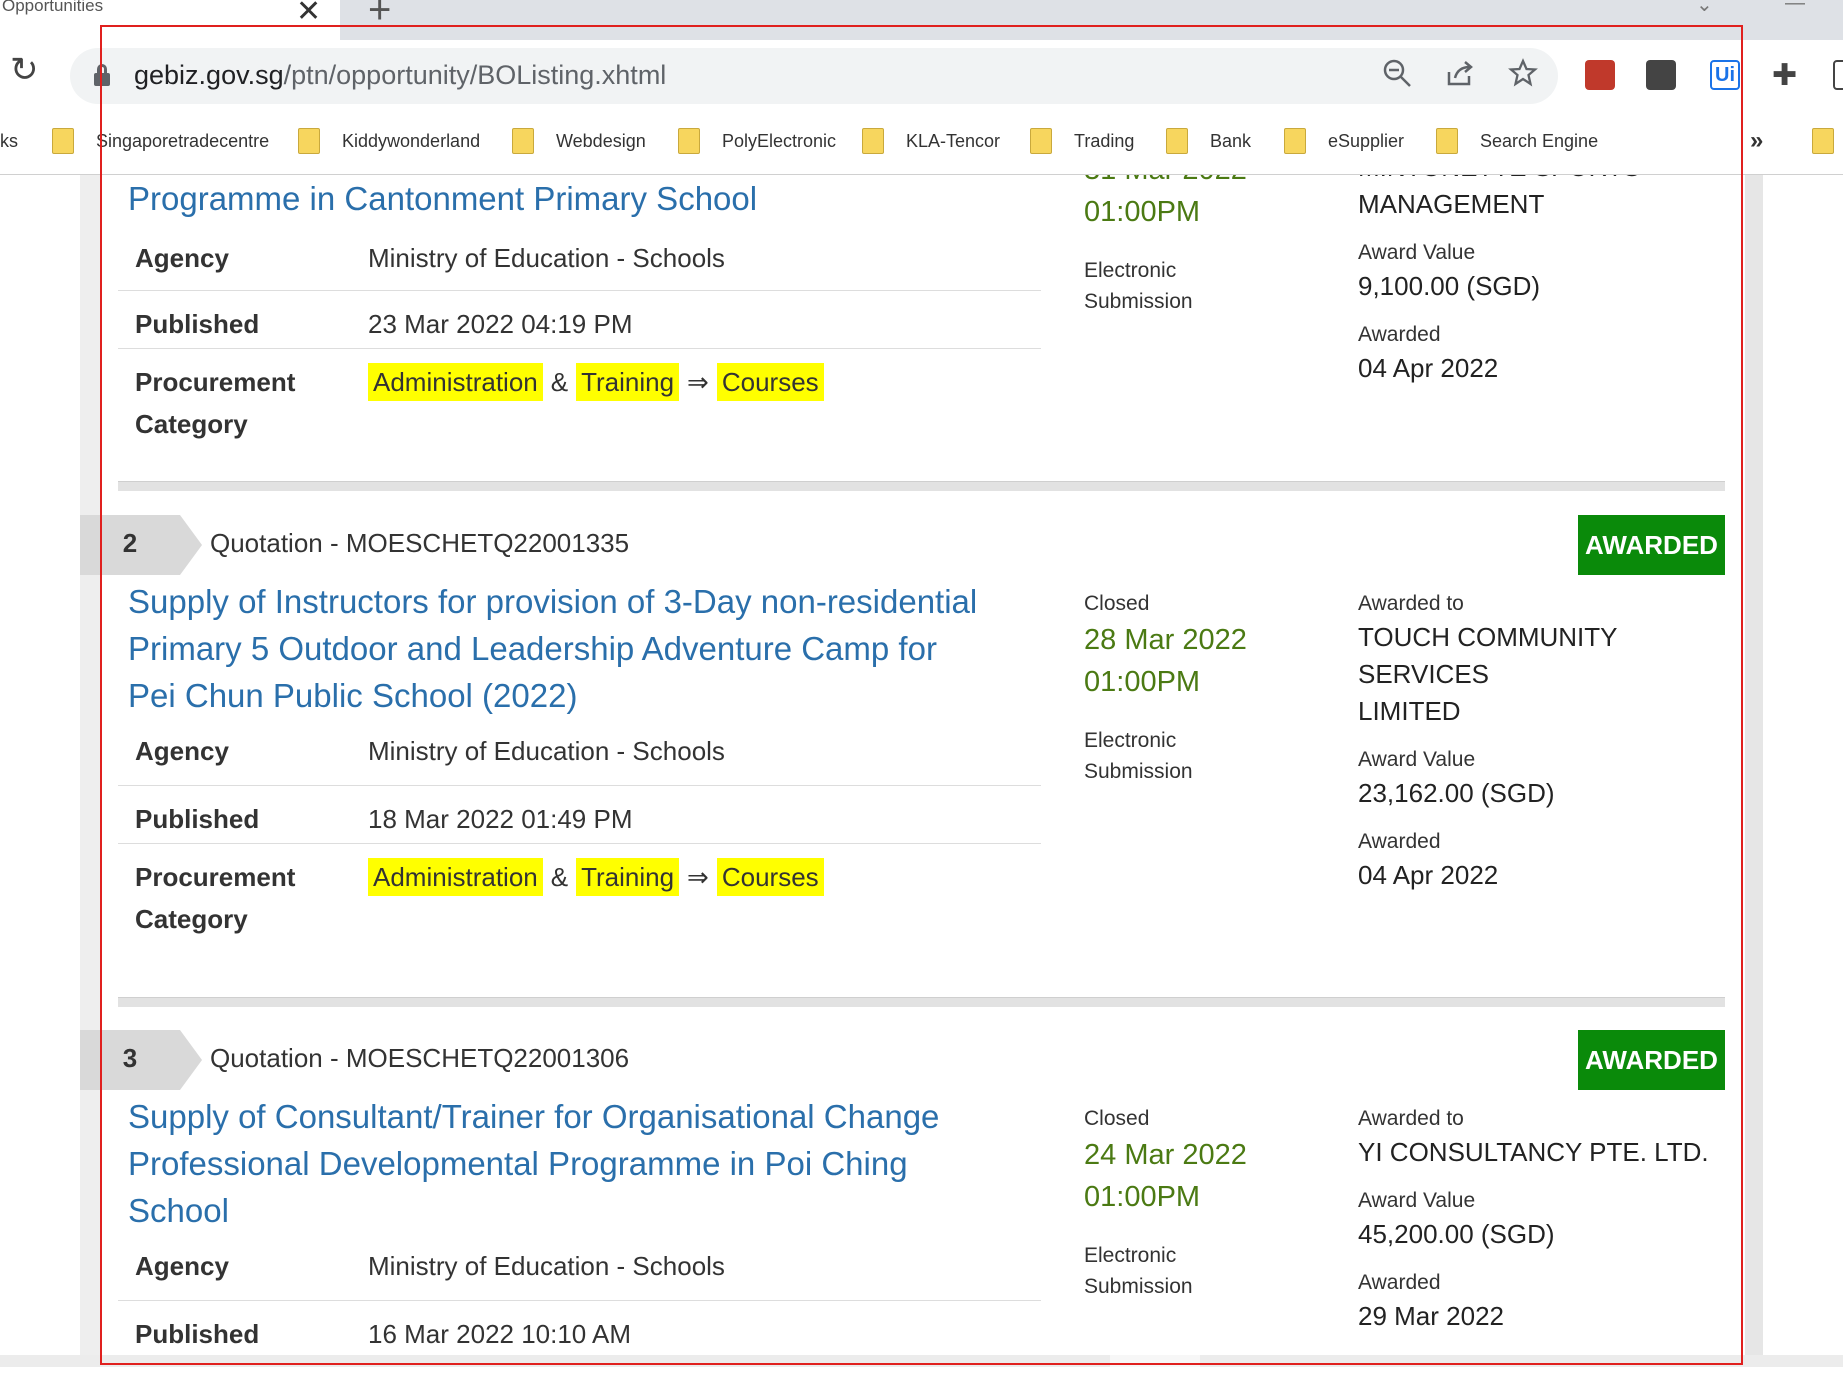  Describe the element at coordinates (921, 1361) in the screenshot. I see `horizontal-scrollbar` at that location.